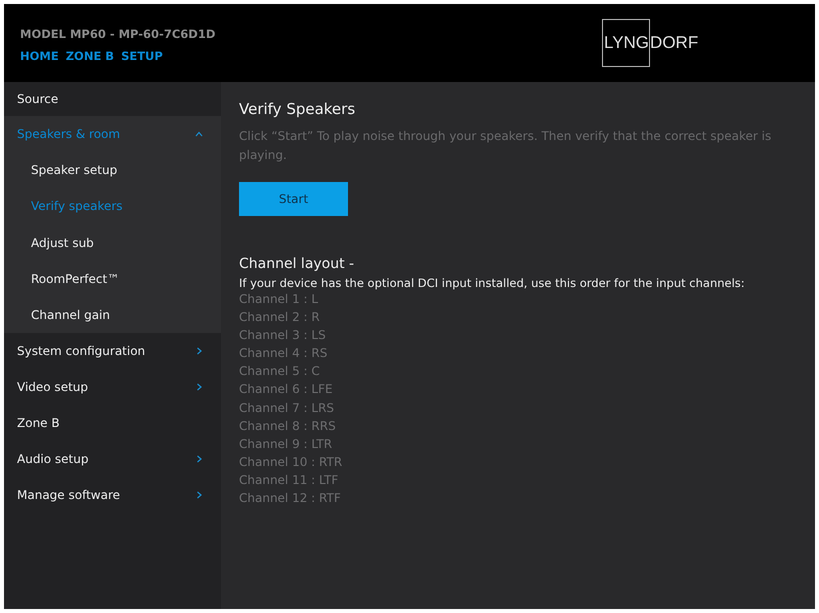 This screenshot has width=819, height=613. Describe the element at coordinates (288, 426) in the screenshot. I see `channel-entry: Channel 8 : RRS` at that location.